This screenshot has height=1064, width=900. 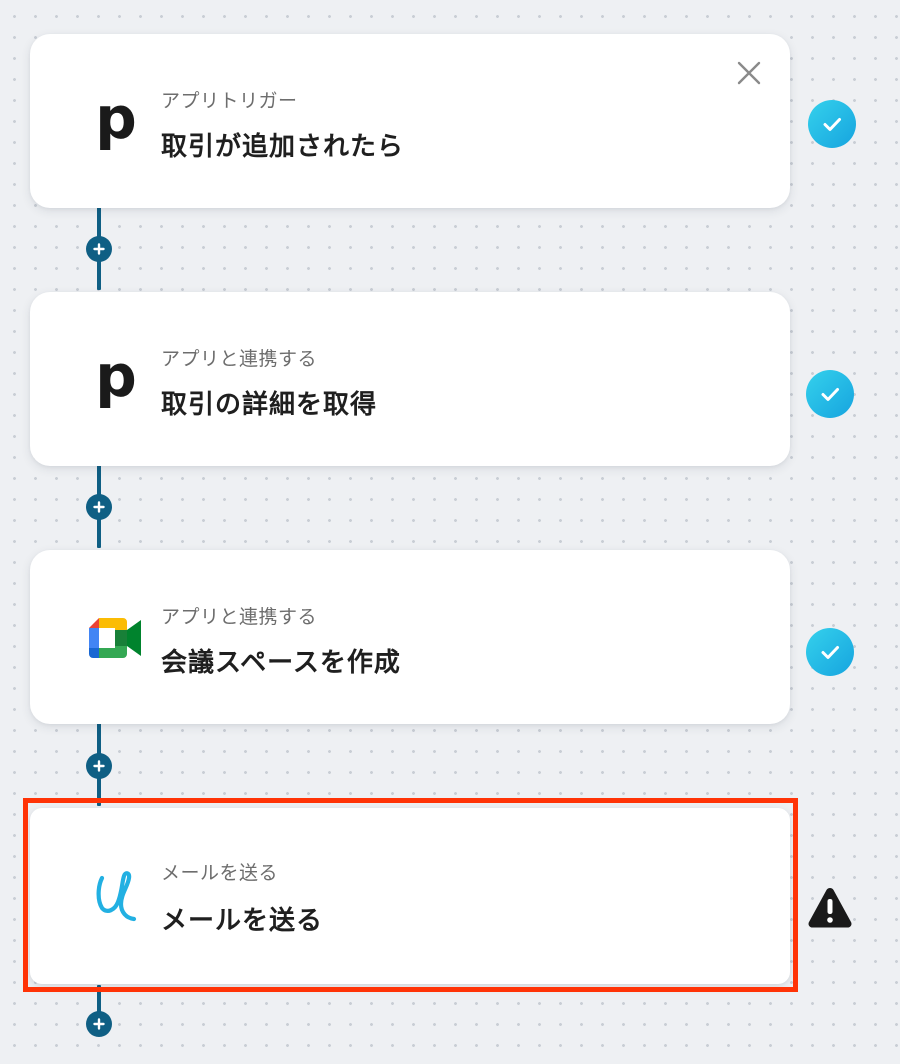 I want to click on step-title: 会議スペースを作成, so click(x=281, y=663).